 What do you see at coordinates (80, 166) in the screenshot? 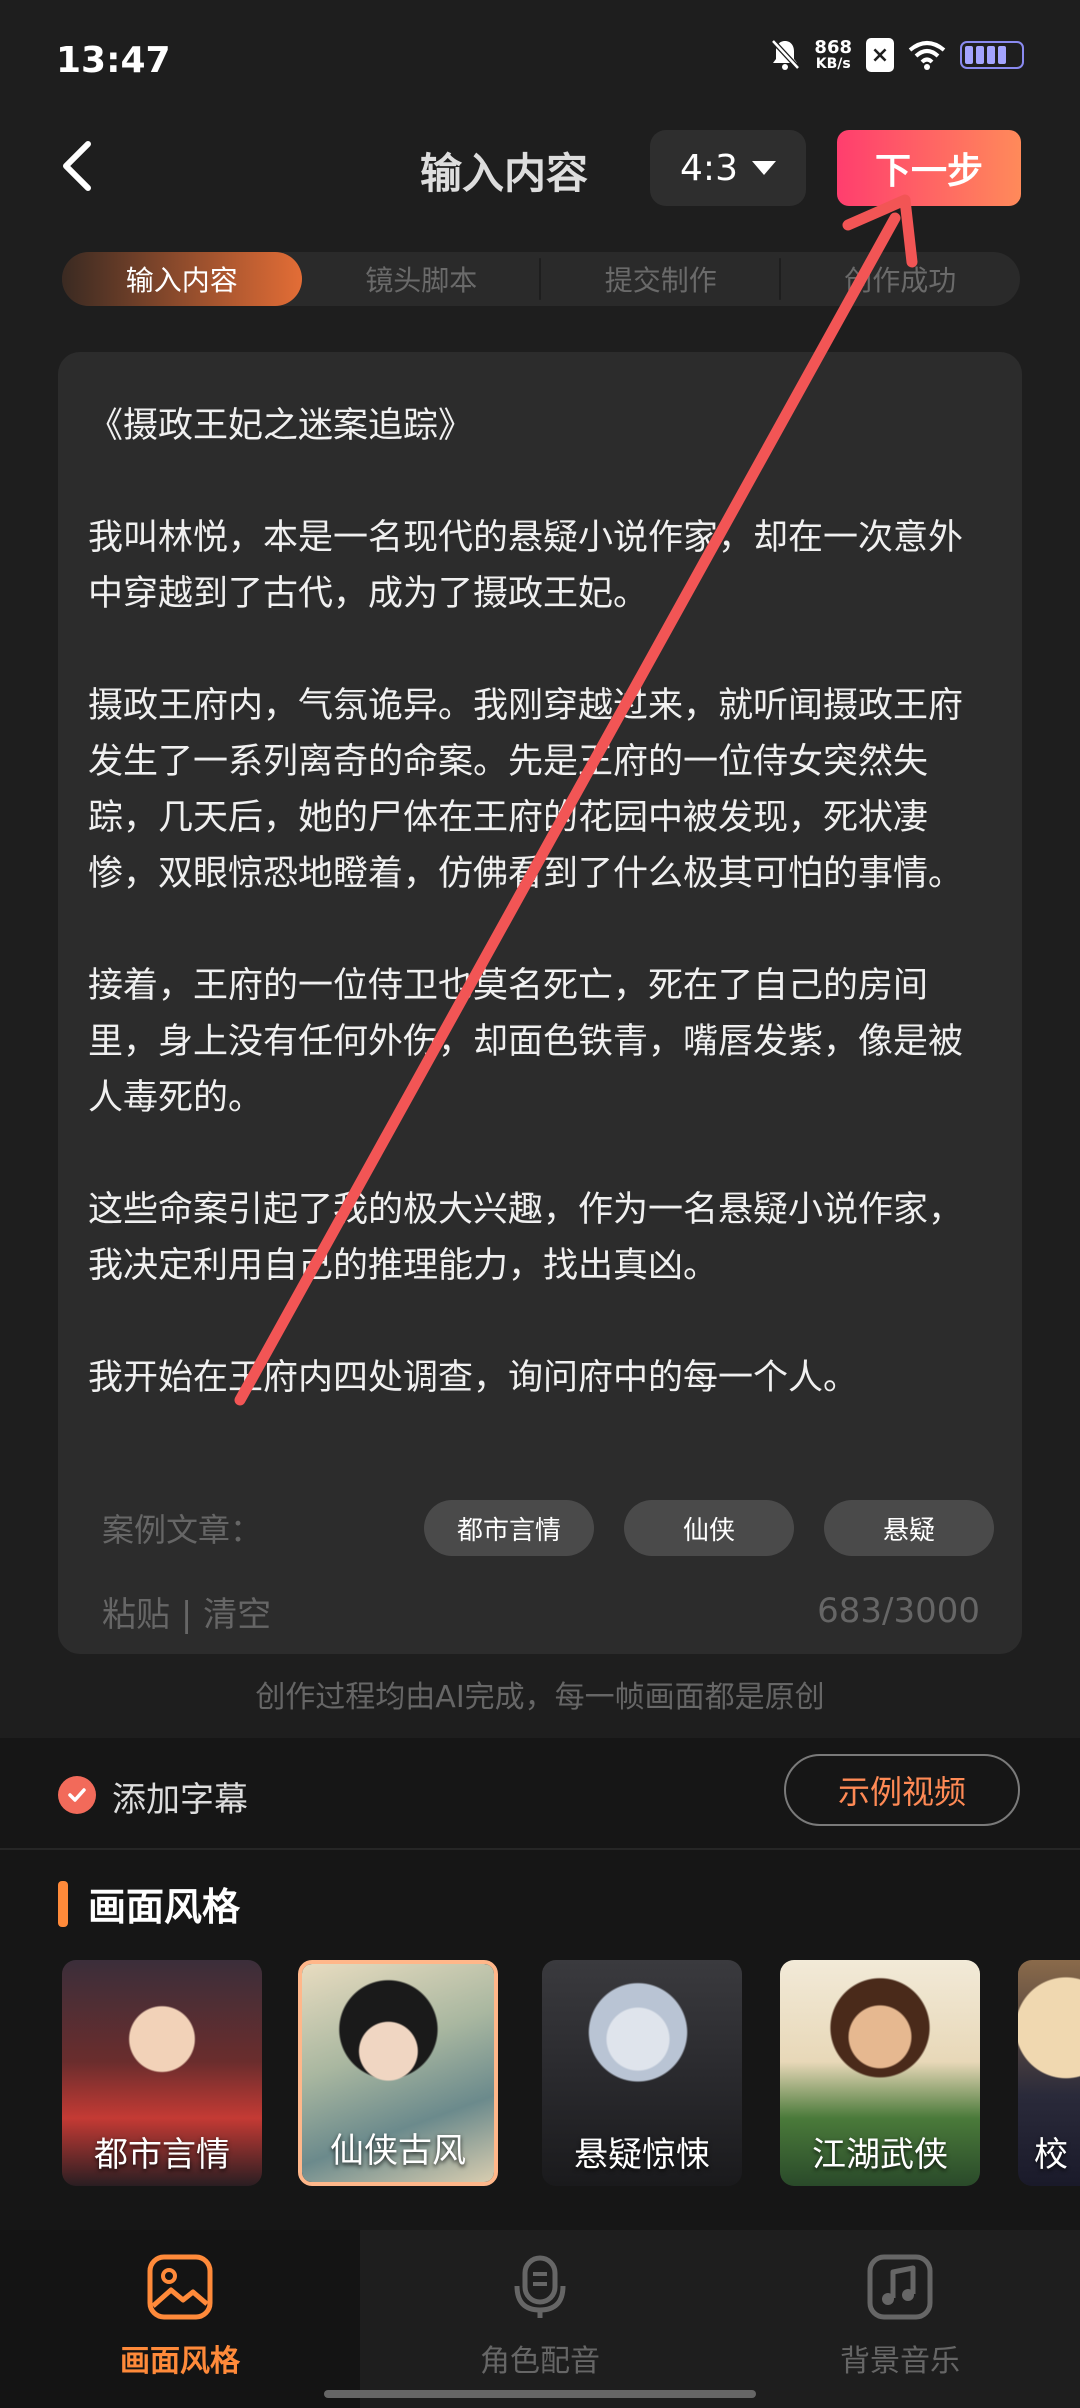
I see `back-arrow-icon` at bounding box center [80, 166].